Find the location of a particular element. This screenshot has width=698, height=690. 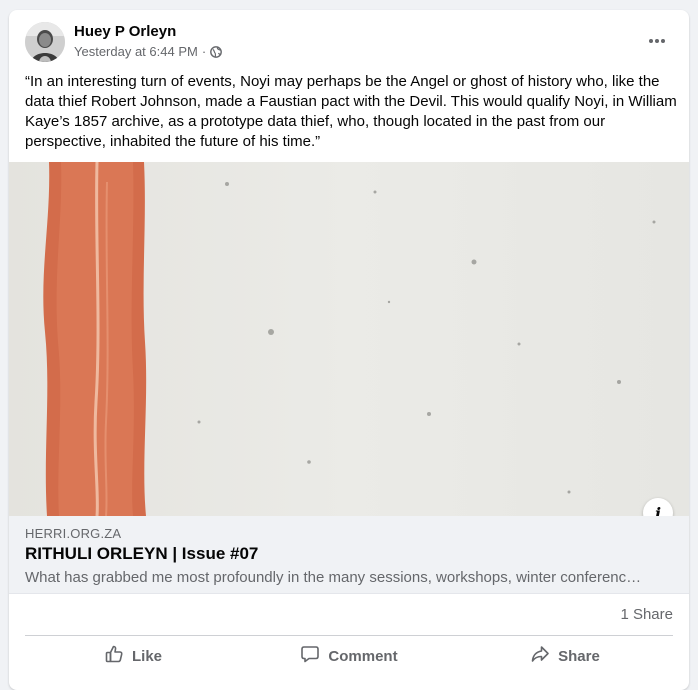

link-domain: HERRI.ORG.ZA is located at coordinates (73, 533).